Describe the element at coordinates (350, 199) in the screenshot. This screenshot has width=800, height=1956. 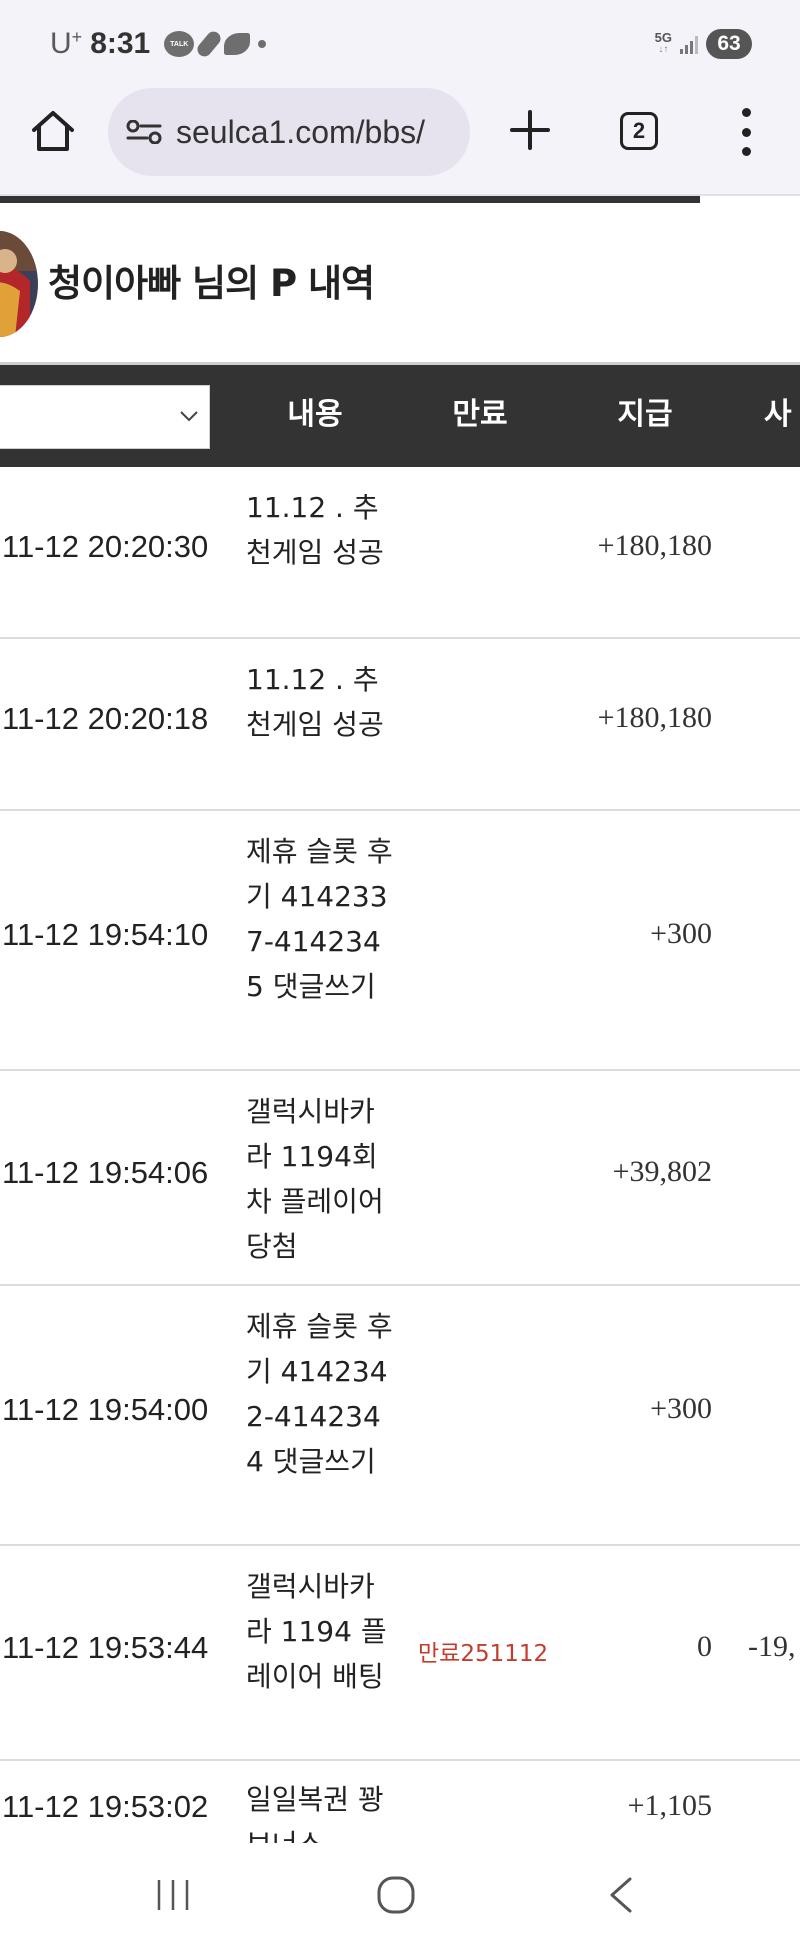
I see `page-top-bar` at that location.